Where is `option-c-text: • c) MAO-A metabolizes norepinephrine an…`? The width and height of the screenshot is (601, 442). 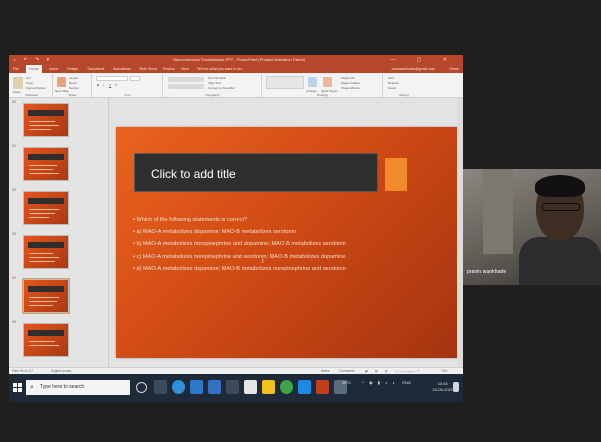 option-c-text: • c) MAO-A metabolizes norepinephrine an… is located at coordinates (239, 256).